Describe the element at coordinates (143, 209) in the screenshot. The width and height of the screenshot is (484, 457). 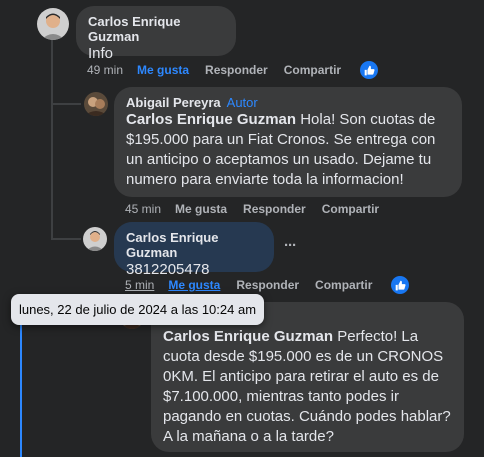
I see `comment-timestamp: 45 min` at that location.